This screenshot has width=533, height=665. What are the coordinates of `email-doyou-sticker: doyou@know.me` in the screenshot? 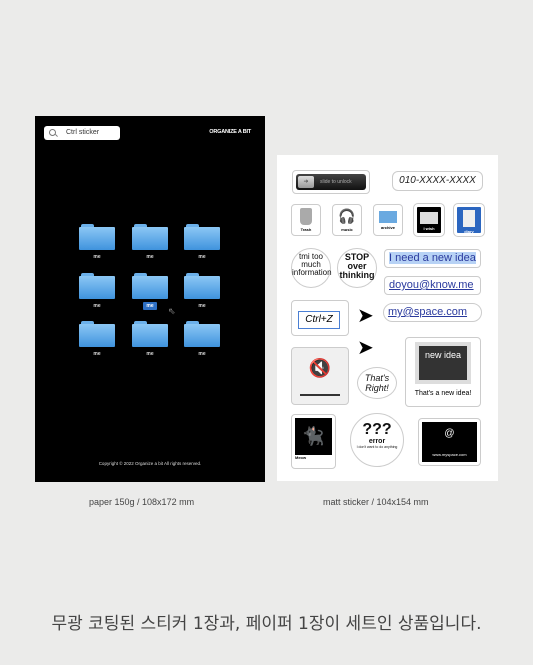 It's located at (432, 285).